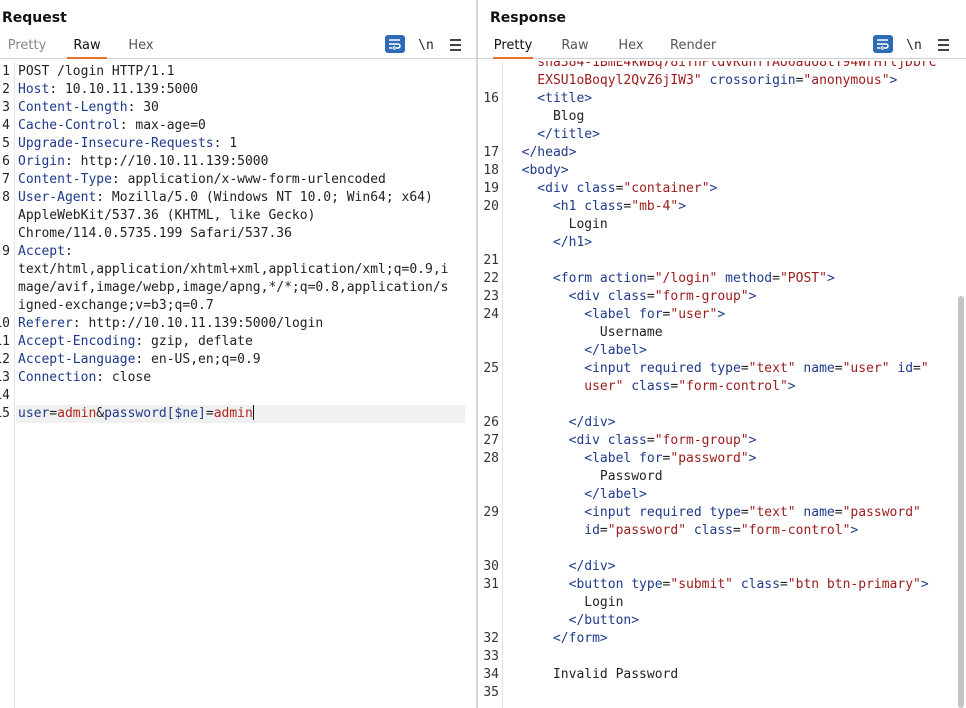 This screenshot has width=966, height=708. I want to click on line-text: POST /login HTTP/1.1, so click(96, 72).